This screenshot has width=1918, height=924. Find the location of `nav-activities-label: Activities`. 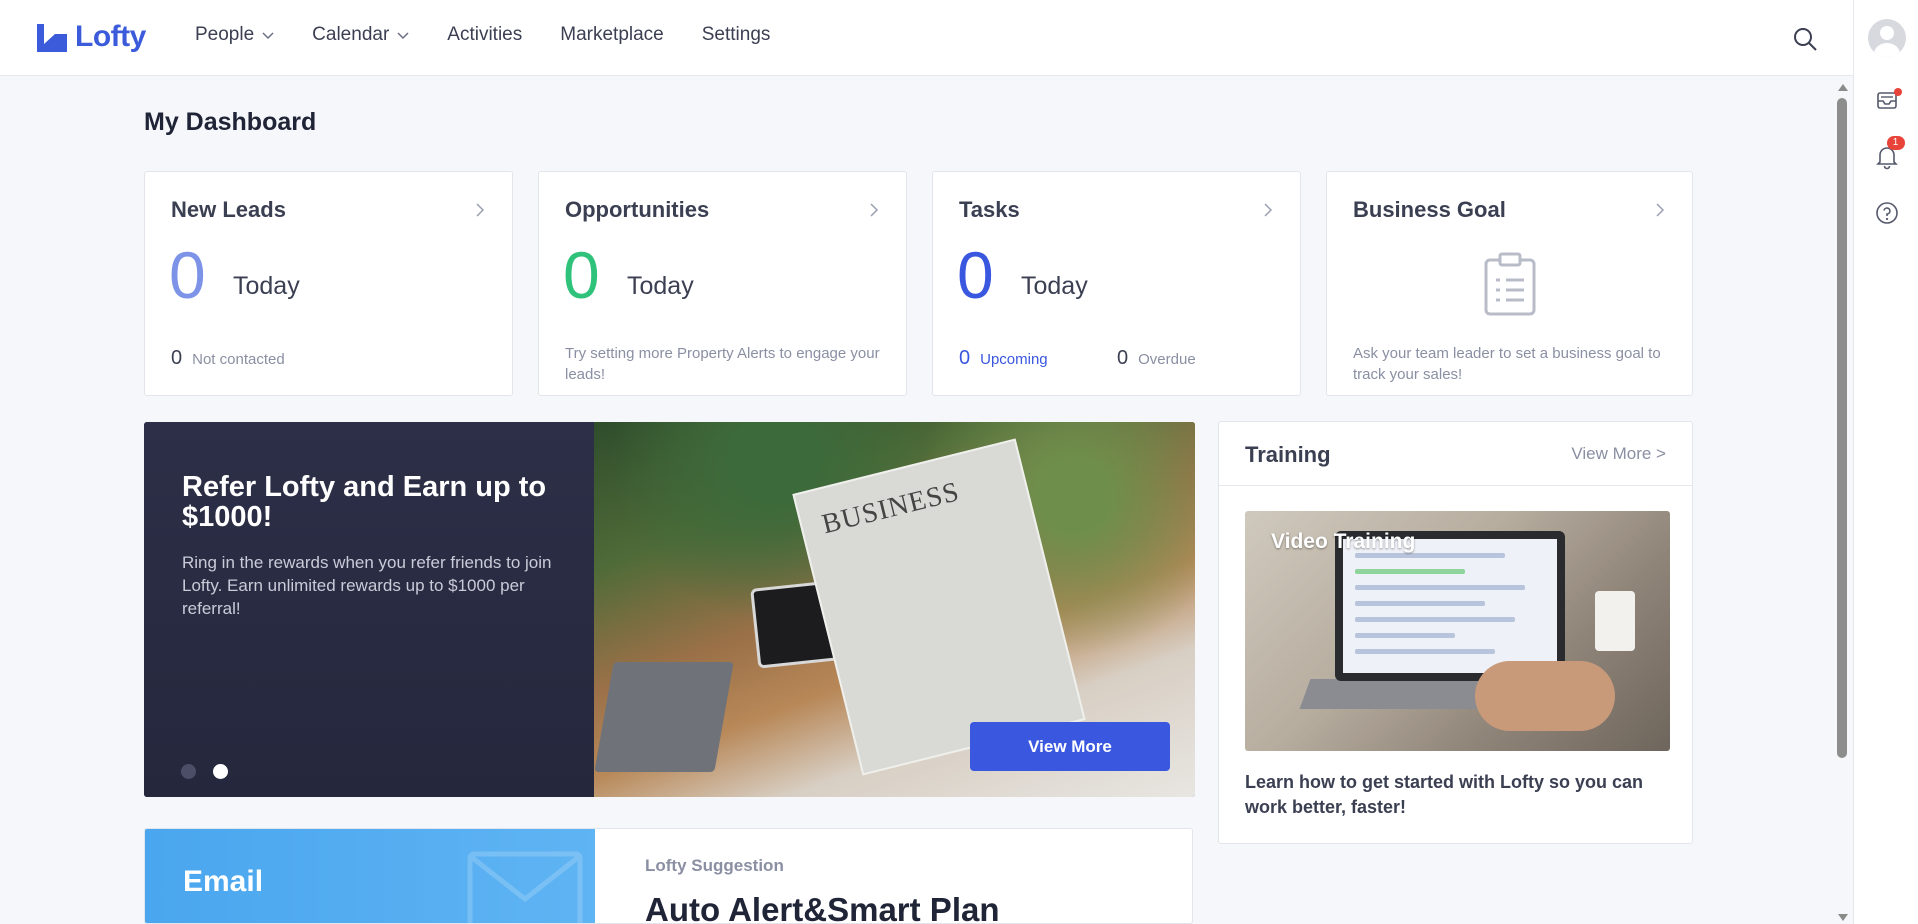

nav-activities-label: Activities is located at coordinates (485, 34).